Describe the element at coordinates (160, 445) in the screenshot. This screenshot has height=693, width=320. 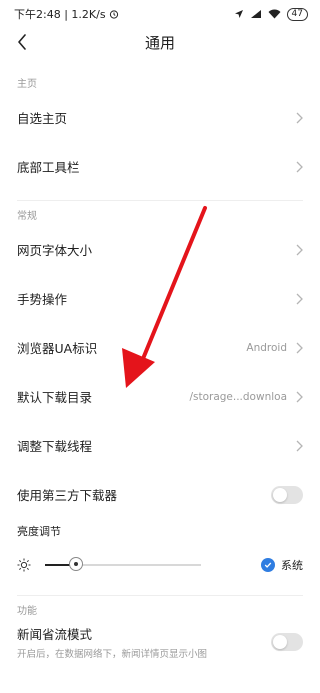
I see `setting-download-threads: 调整下载线程` at that location.